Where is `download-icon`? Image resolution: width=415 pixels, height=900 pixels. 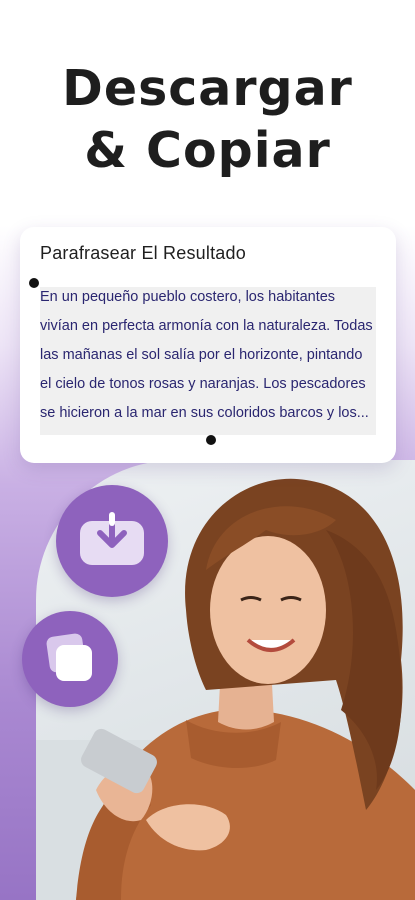 download-icon is located at coordinates (112, 538).